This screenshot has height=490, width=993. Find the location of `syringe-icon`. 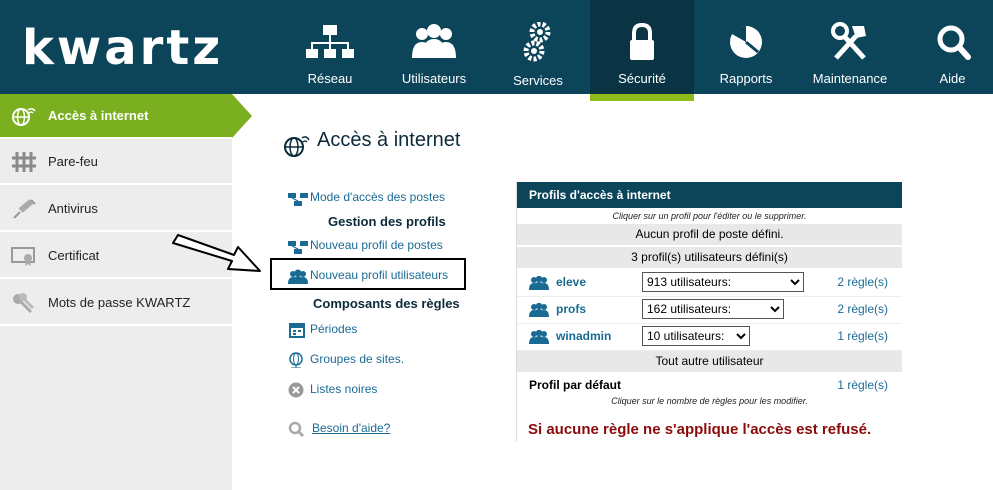

syringe-icon is located at coordinates (24, 209).